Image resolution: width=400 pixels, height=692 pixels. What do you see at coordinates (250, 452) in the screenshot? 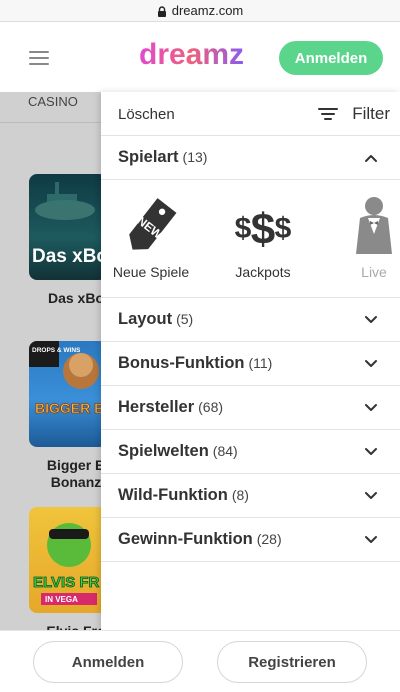
I see `section-spielwelten: Spielwelten (84)` at bounding box center [250, 452].